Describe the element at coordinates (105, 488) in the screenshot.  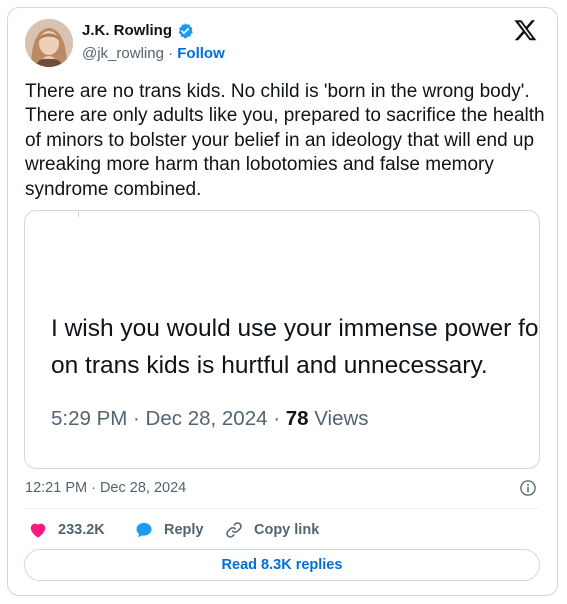
I see `tweet-timestamp: 12:21 PM · Dec 28, 2024` at that location.